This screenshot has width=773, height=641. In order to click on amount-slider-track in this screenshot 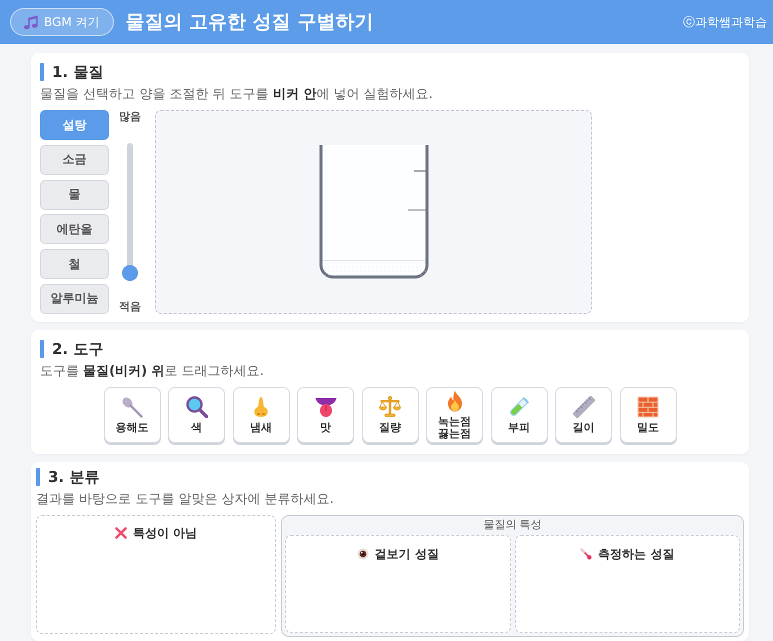, I will do `click(130, 212)`.